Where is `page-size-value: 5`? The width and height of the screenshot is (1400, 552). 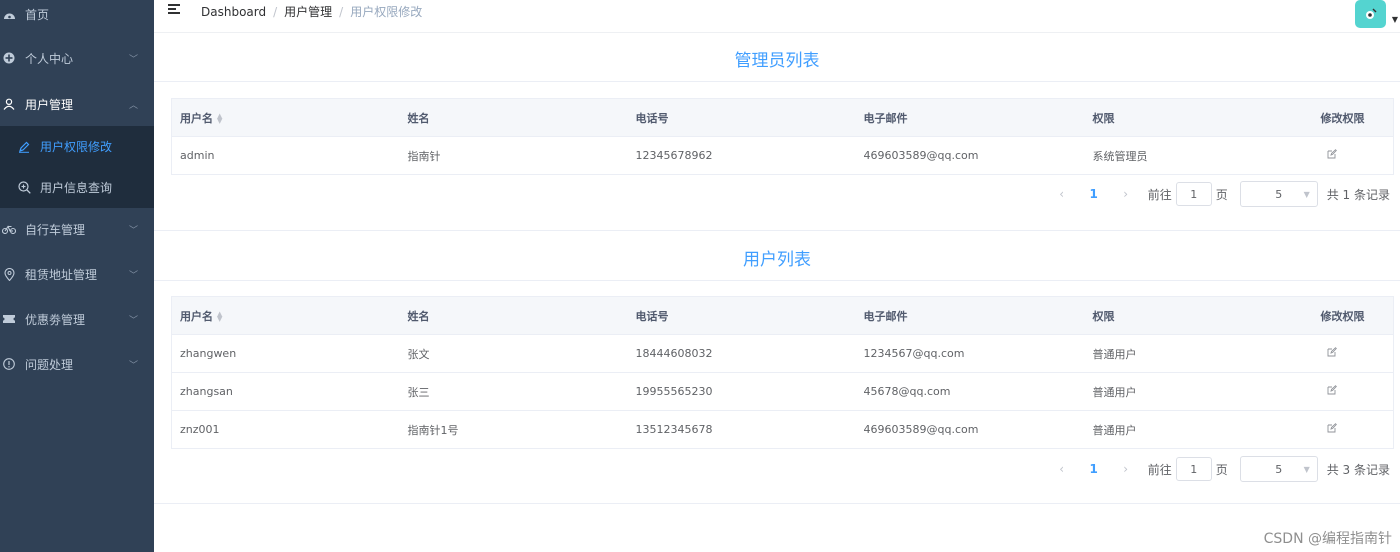
page-size-value: 5 is located at coordinates (1279, 469).